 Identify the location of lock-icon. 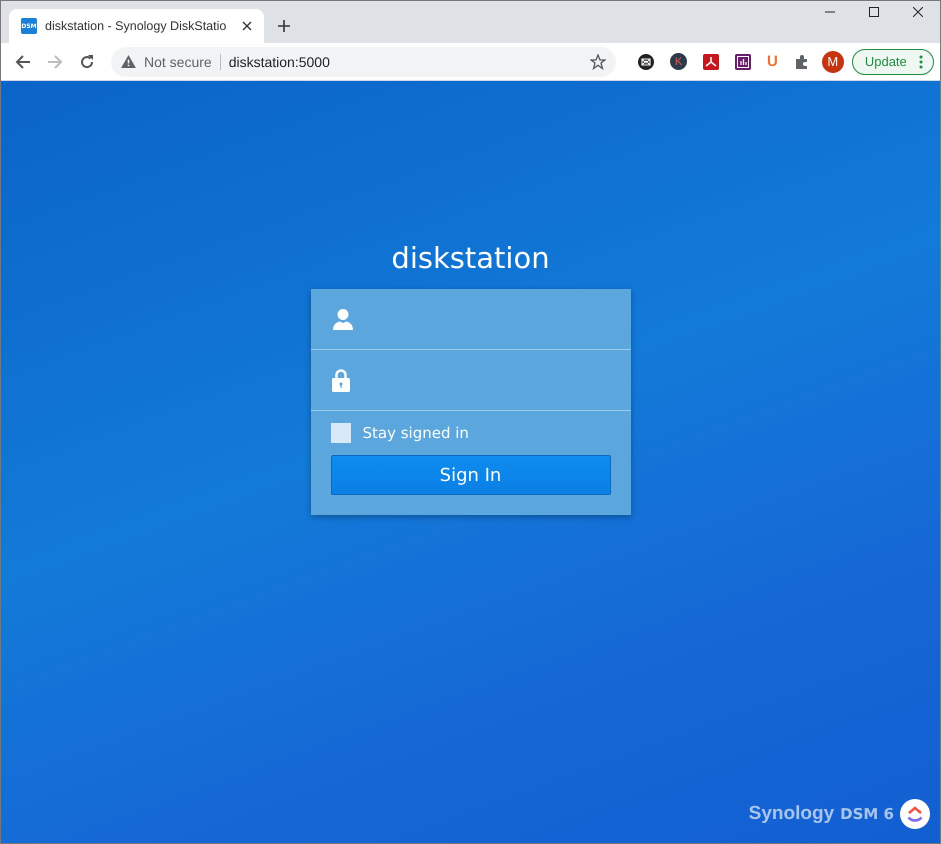
(341, 380).